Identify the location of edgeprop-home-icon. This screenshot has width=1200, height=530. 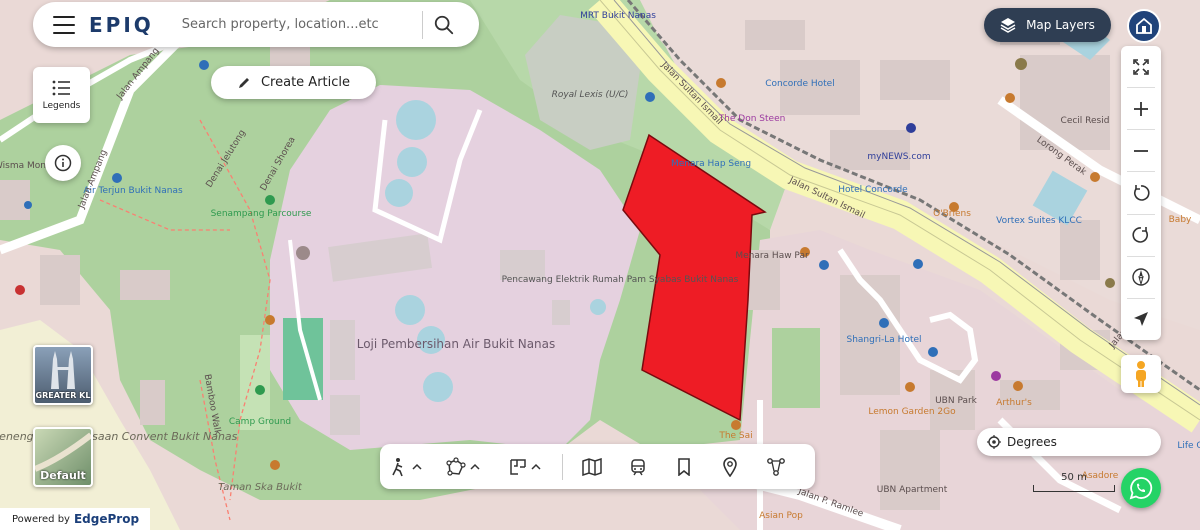
(1144, 25).